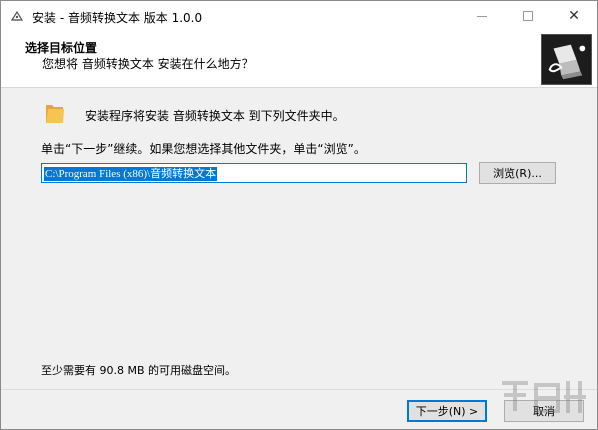 Image resolution: width=598 pixels, height=430 pixels. I want to click on minimize-icon, so click(482, 16).